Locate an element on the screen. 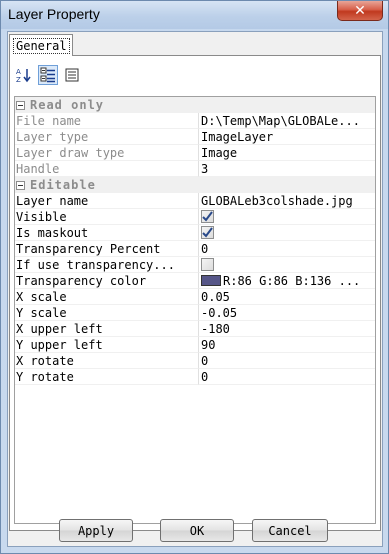 The image size is (389, 554). property-name: Layer type is located at coordinates (107, 137).